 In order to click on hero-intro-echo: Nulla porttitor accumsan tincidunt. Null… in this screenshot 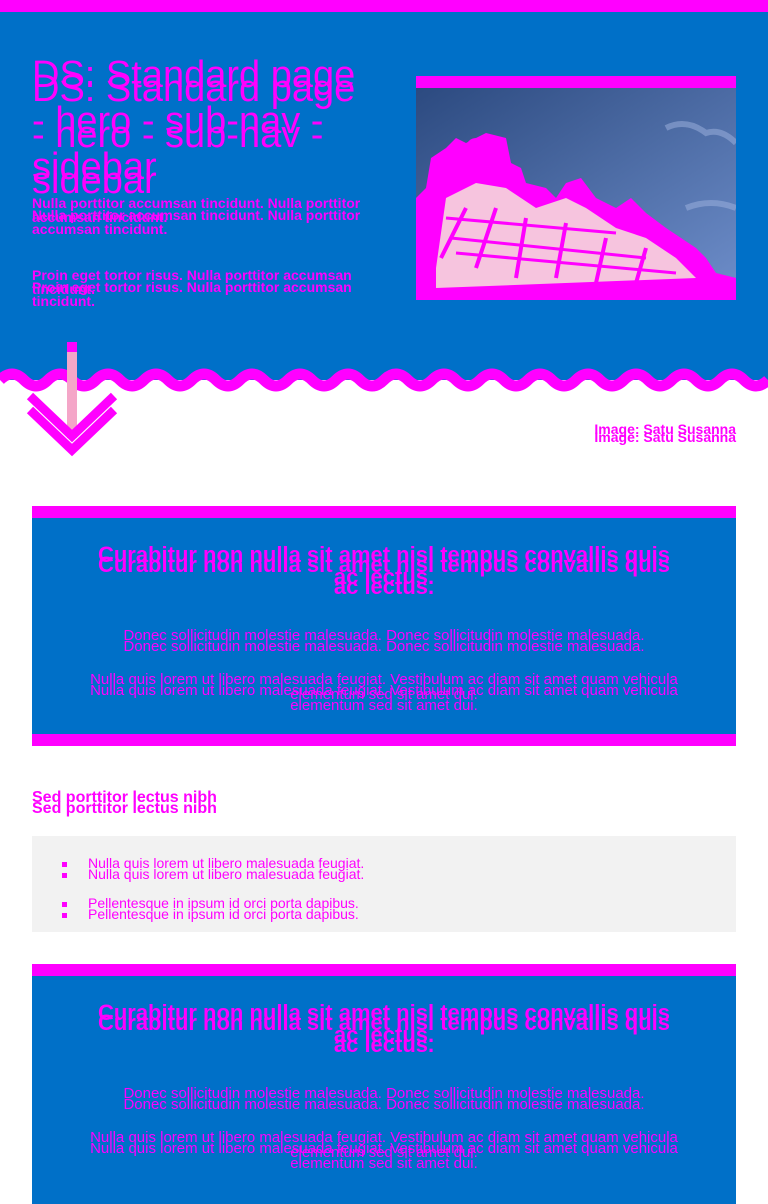, I will do `click(196, 222)`.